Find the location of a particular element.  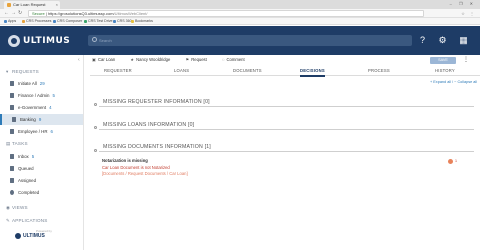

logo-mark-icon is located at coordinates (14, 40).